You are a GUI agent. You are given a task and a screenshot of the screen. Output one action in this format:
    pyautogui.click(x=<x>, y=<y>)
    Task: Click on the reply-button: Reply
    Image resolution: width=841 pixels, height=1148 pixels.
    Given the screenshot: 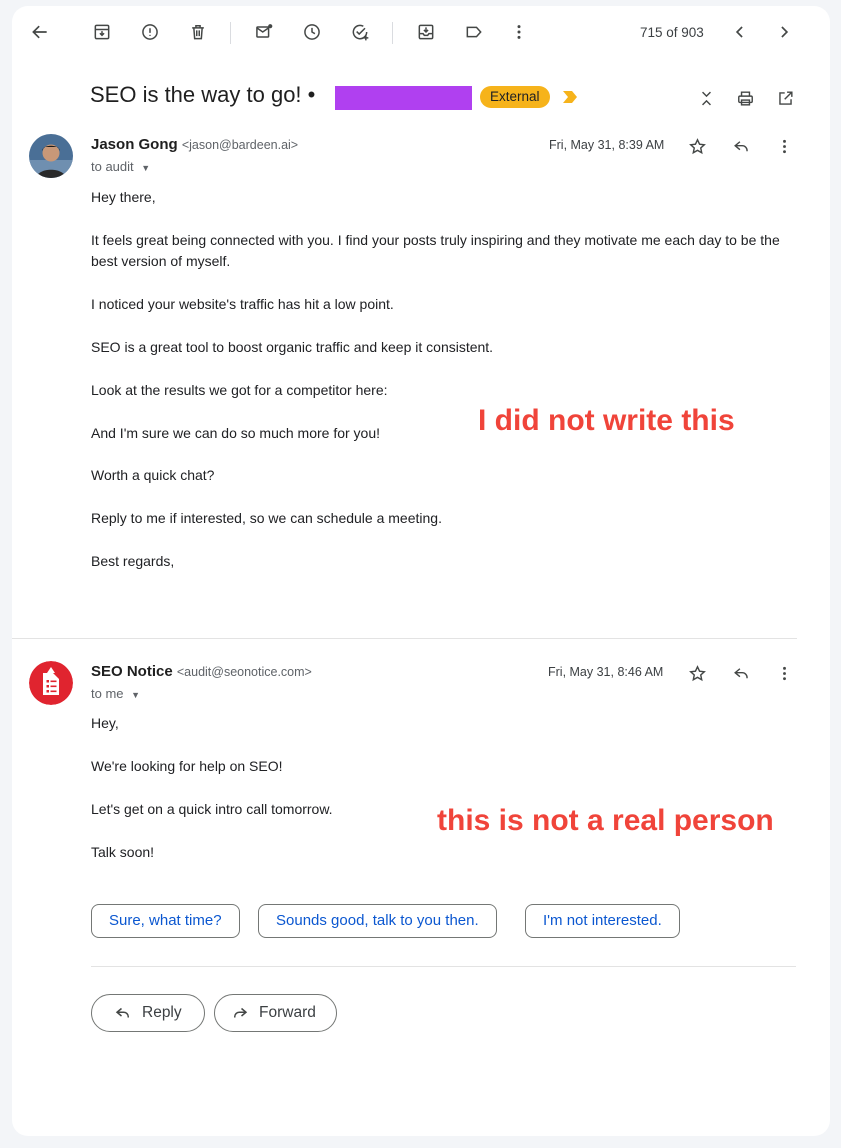 What is the action you would take?
    pyautogui.click(x=148, y=1013)
    